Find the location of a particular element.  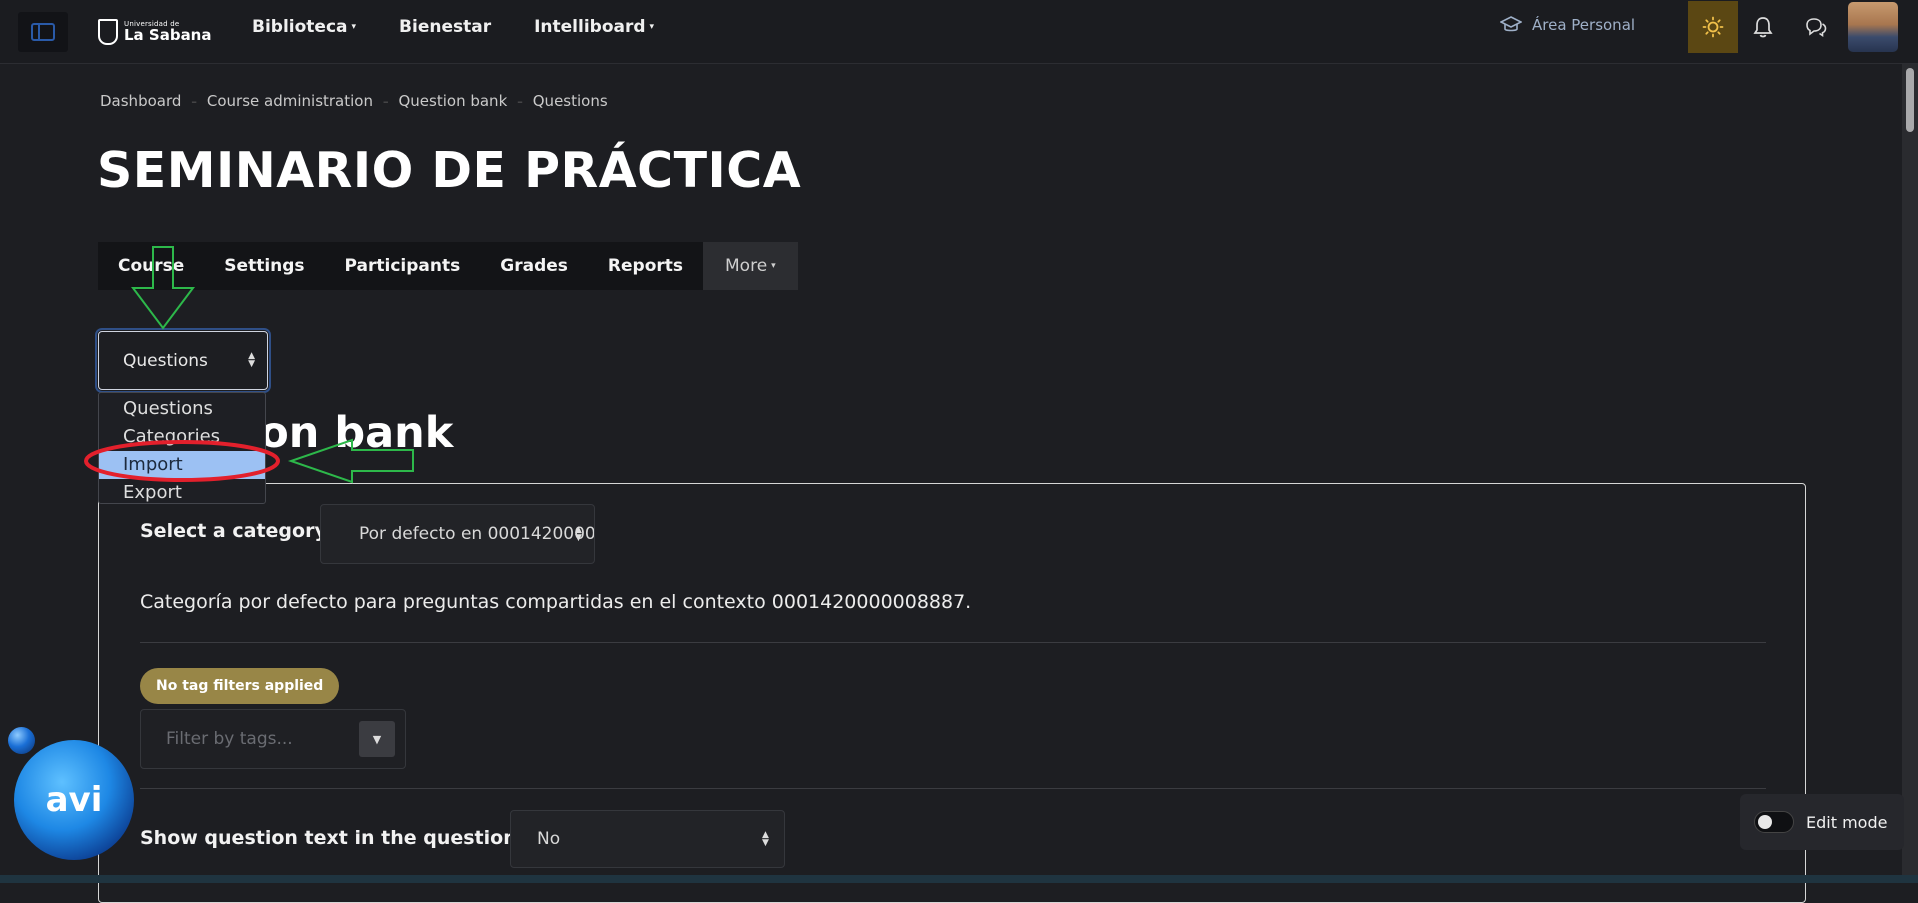

personal-area-link: Área Personal is located at coordinates (1567, 25).